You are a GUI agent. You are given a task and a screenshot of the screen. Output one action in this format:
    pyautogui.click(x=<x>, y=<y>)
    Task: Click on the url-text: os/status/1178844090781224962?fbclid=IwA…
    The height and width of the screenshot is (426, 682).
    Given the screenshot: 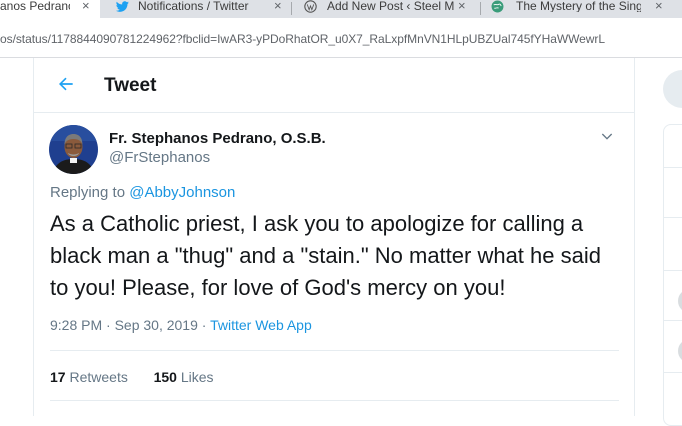 What is the action you would take?
    pyautogui.click(x=302, y=39)
    